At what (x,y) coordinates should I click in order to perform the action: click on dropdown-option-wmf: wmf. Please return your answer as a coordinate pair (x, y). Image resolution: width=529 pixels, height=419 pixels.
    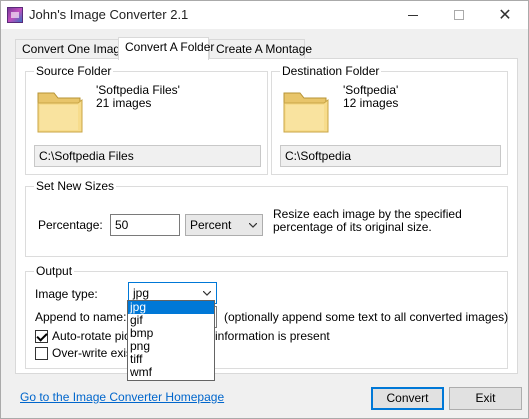
    Looking at the image, I should click on (171, 372).